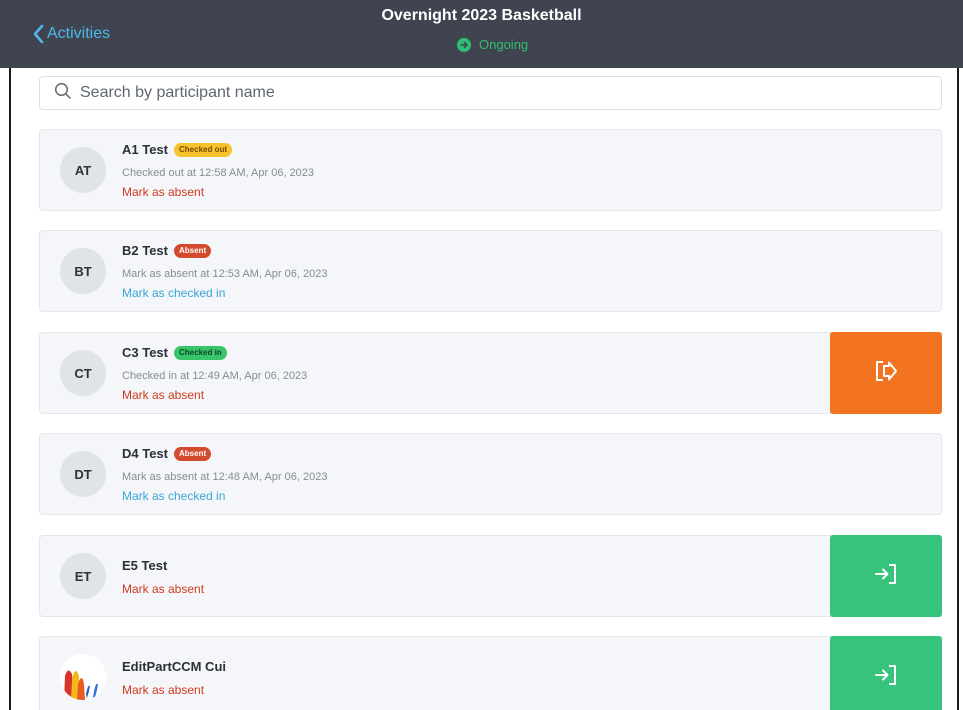 This screenshot has width=963, height=710. Describe the element at coordinates (504, 44) in the screenshot. I see `status-label: Ongoing` at that location.